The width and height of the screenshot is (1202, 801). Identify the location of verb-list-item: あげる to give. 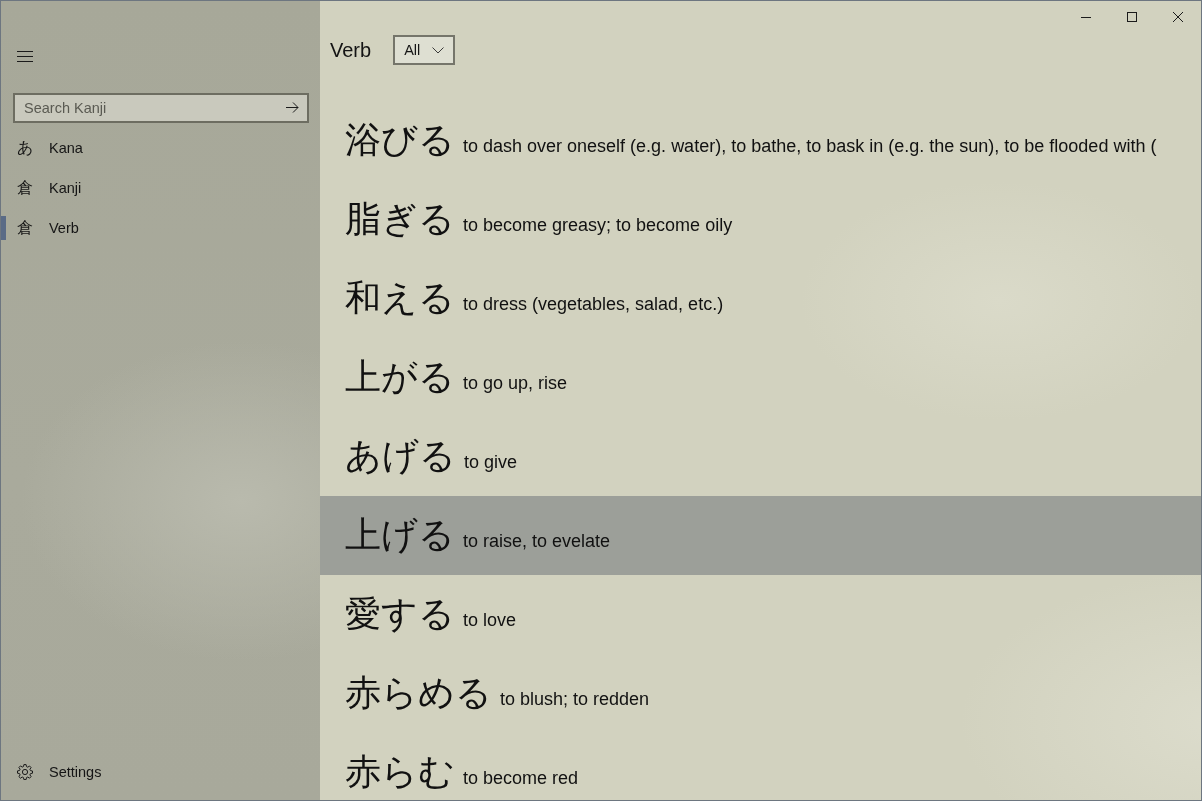
(760, 456).